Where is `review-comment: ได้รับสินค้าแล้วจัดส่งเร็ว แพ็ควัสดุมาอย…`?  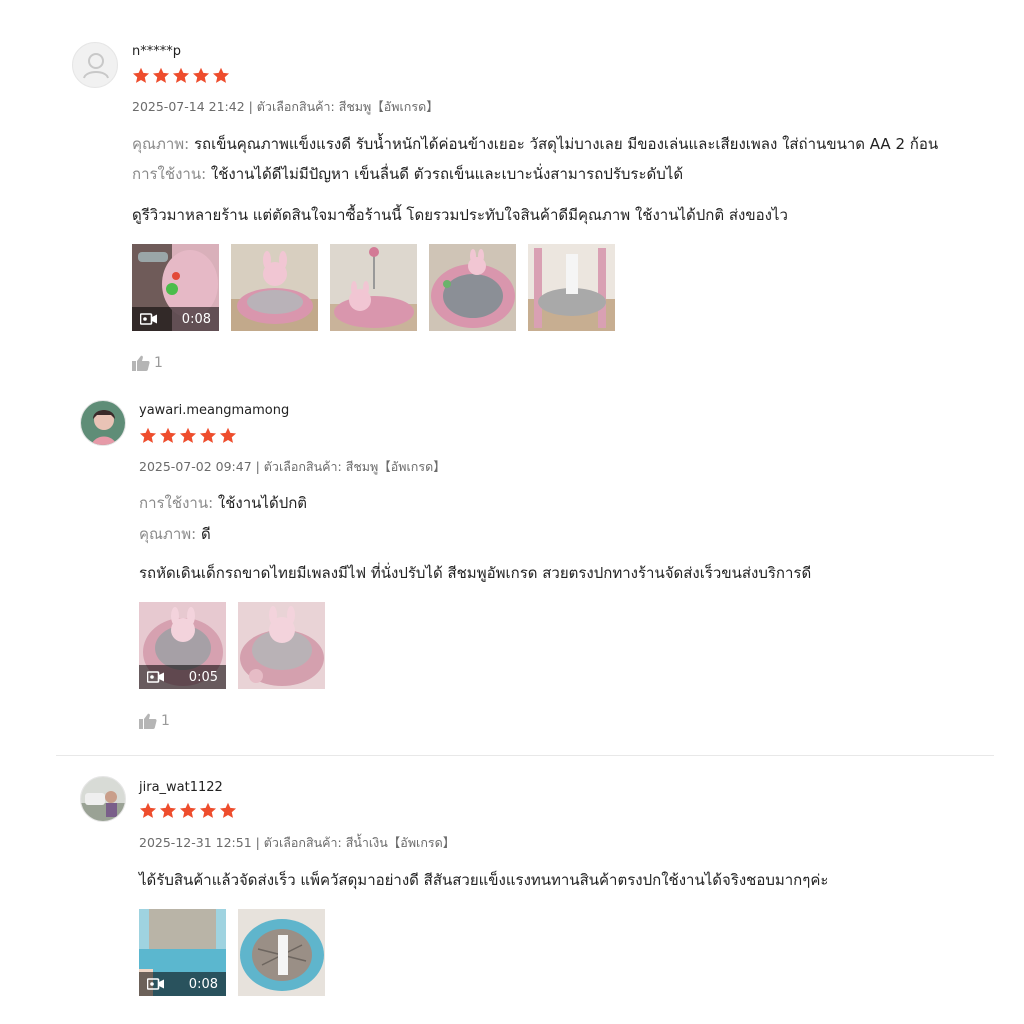 review-comment: ได้รับสินค้าแล้วจัดส่งเร็ว แพ็ควัสดุมาอย… is located at coordinates (484, 880).